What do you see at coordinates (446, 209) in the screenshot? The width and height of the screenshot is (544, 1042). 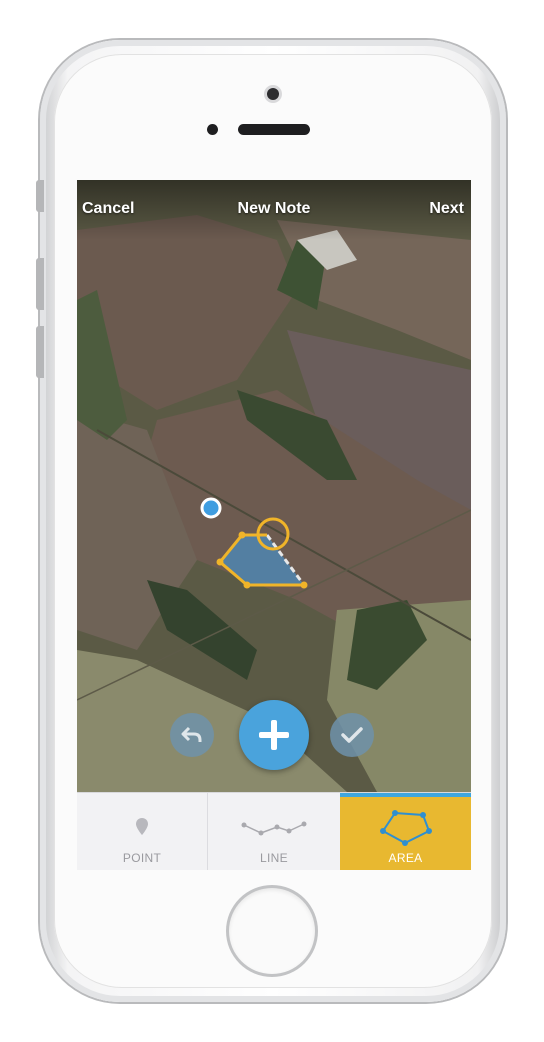 I see `next-button: Next` at bounding box center [446, 209].